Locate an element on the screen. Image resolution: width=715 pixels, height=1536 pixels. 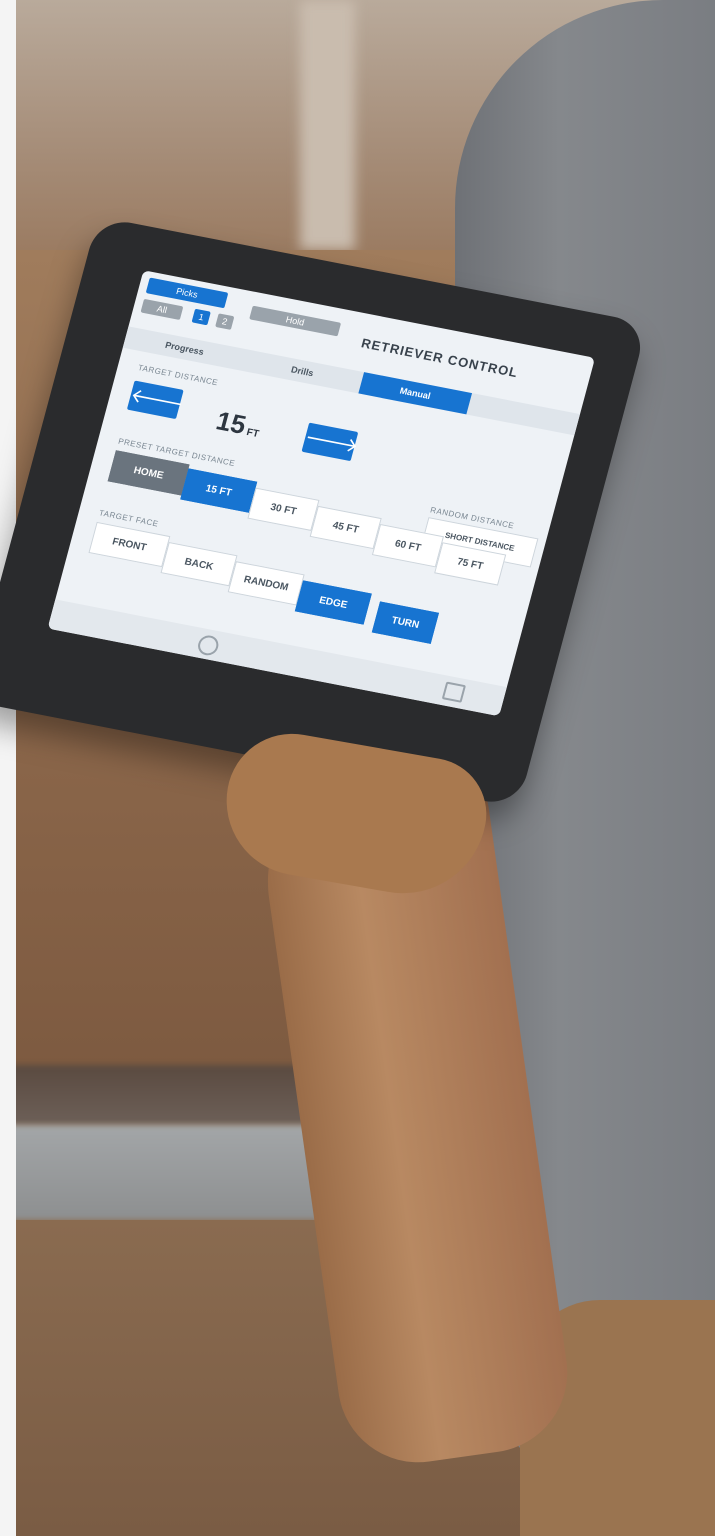
distance-value: 15 is located at coordinates (231, 422).